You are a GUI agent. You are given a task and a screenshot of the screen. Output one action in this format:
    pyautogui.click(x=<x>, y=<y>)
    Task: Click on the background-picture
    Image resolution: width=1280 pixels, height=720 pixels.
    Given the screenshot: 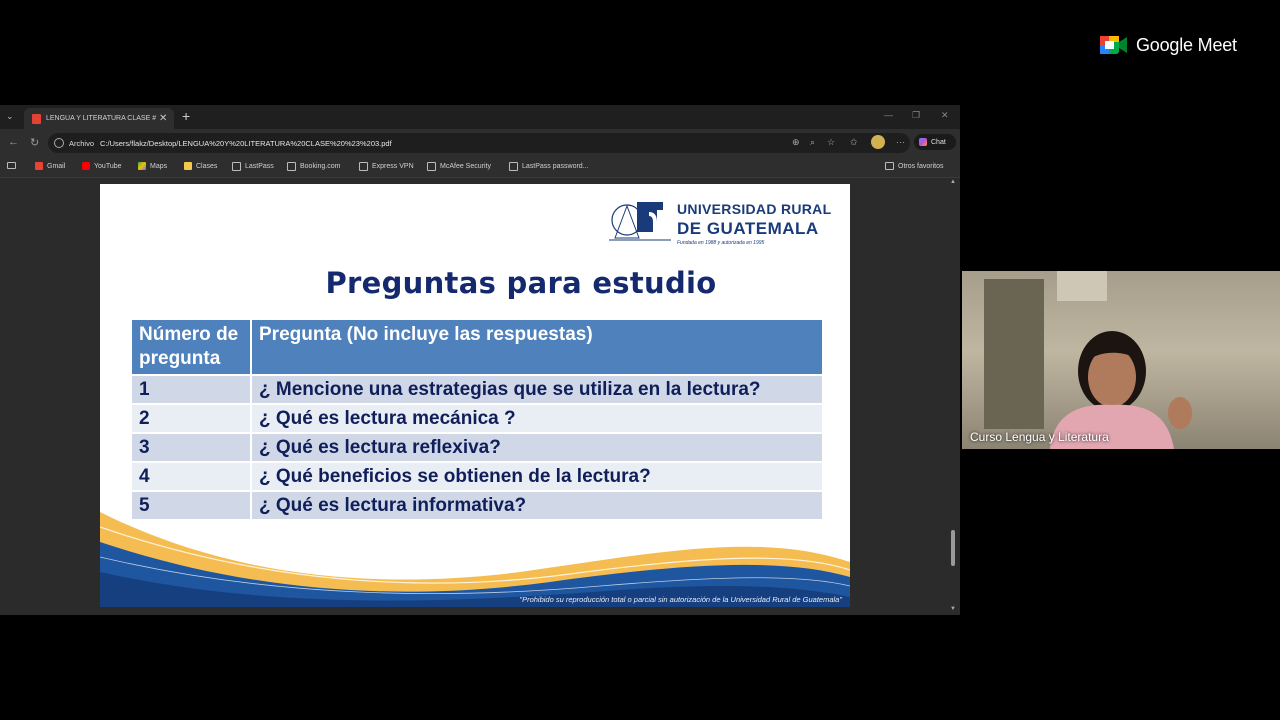 What is the action you would take?
    pyautogui.click(x=1082, y=286)
    